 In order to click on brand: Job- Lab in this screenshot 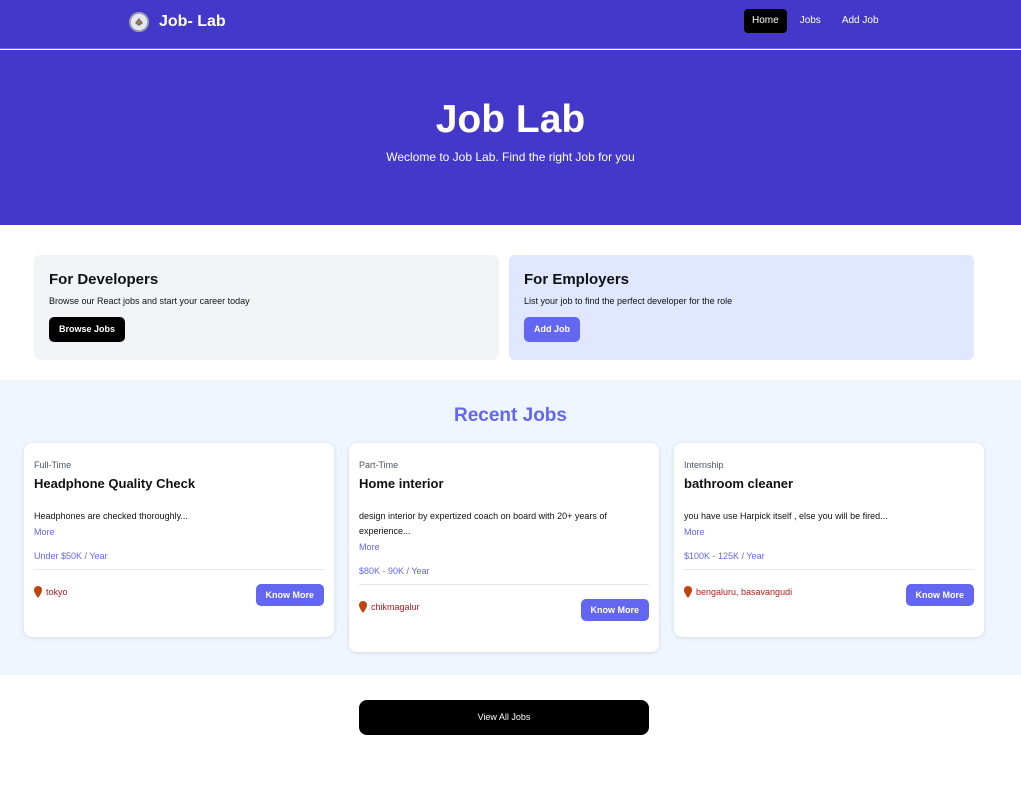, I will do `click(177, 22)`.